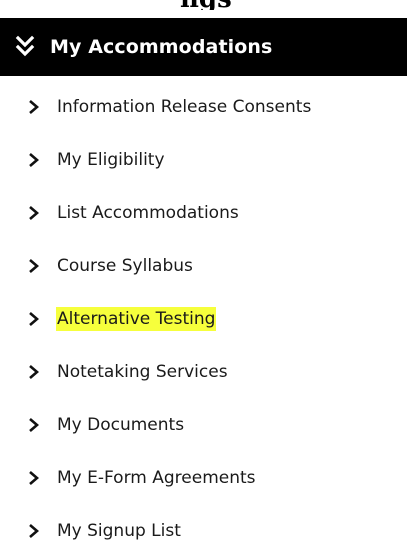  I want to click on menu-item-my-eligibility: My Eligibility, so click(203, 155).